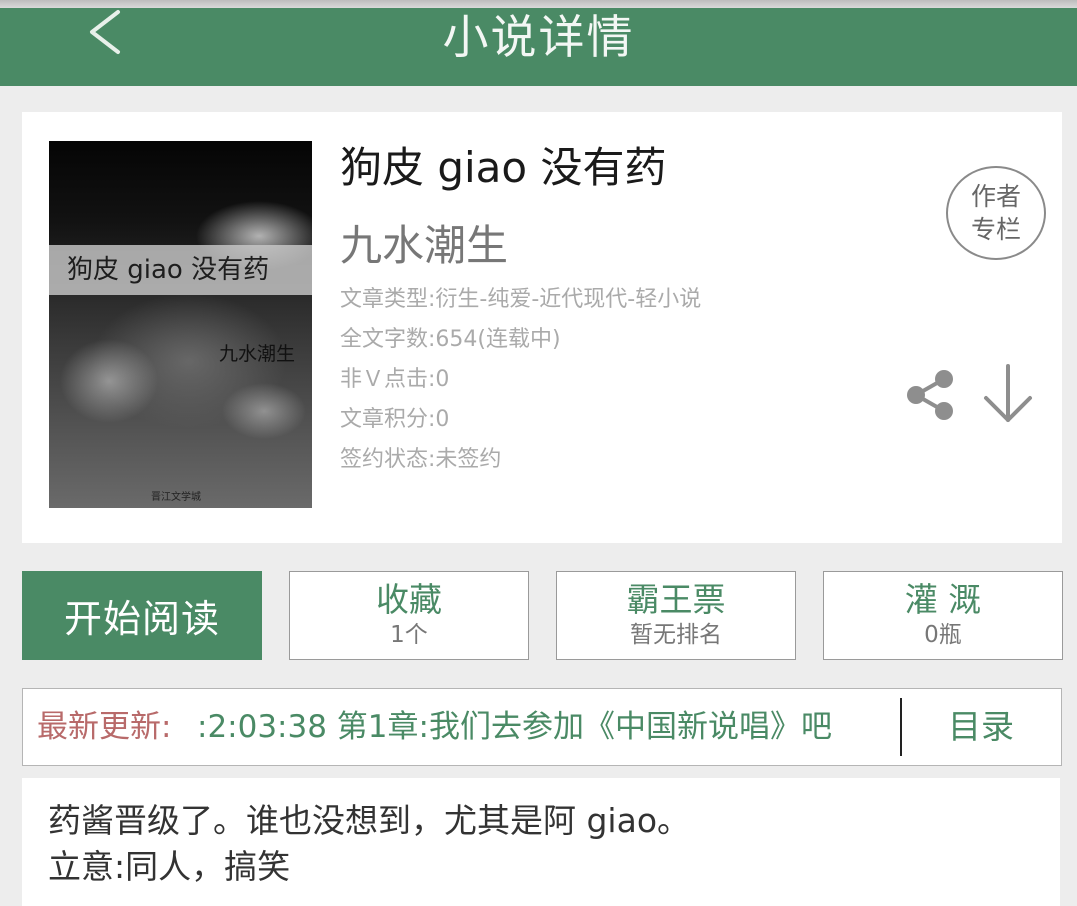  Describe the element at coordinates (409, 635) in the screenshot. I see `favorite-count: 1个` at that location.